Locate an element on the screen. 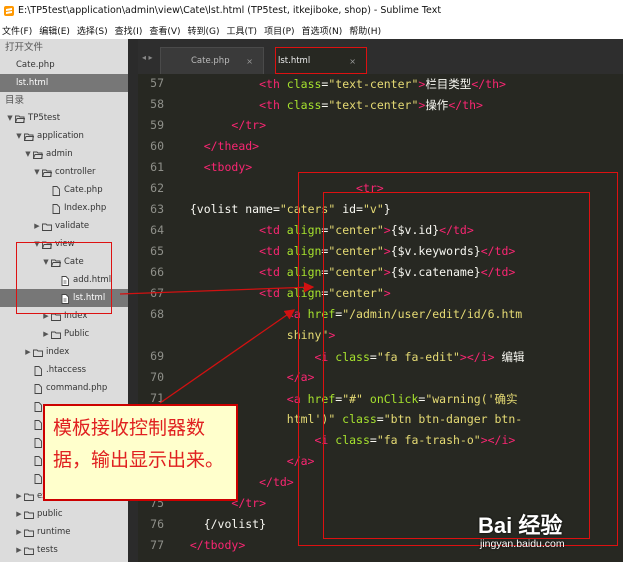 The height and width of the screenshot is (562, 623). arrow-sidebar-to-code is located at coordinates (217, 288).